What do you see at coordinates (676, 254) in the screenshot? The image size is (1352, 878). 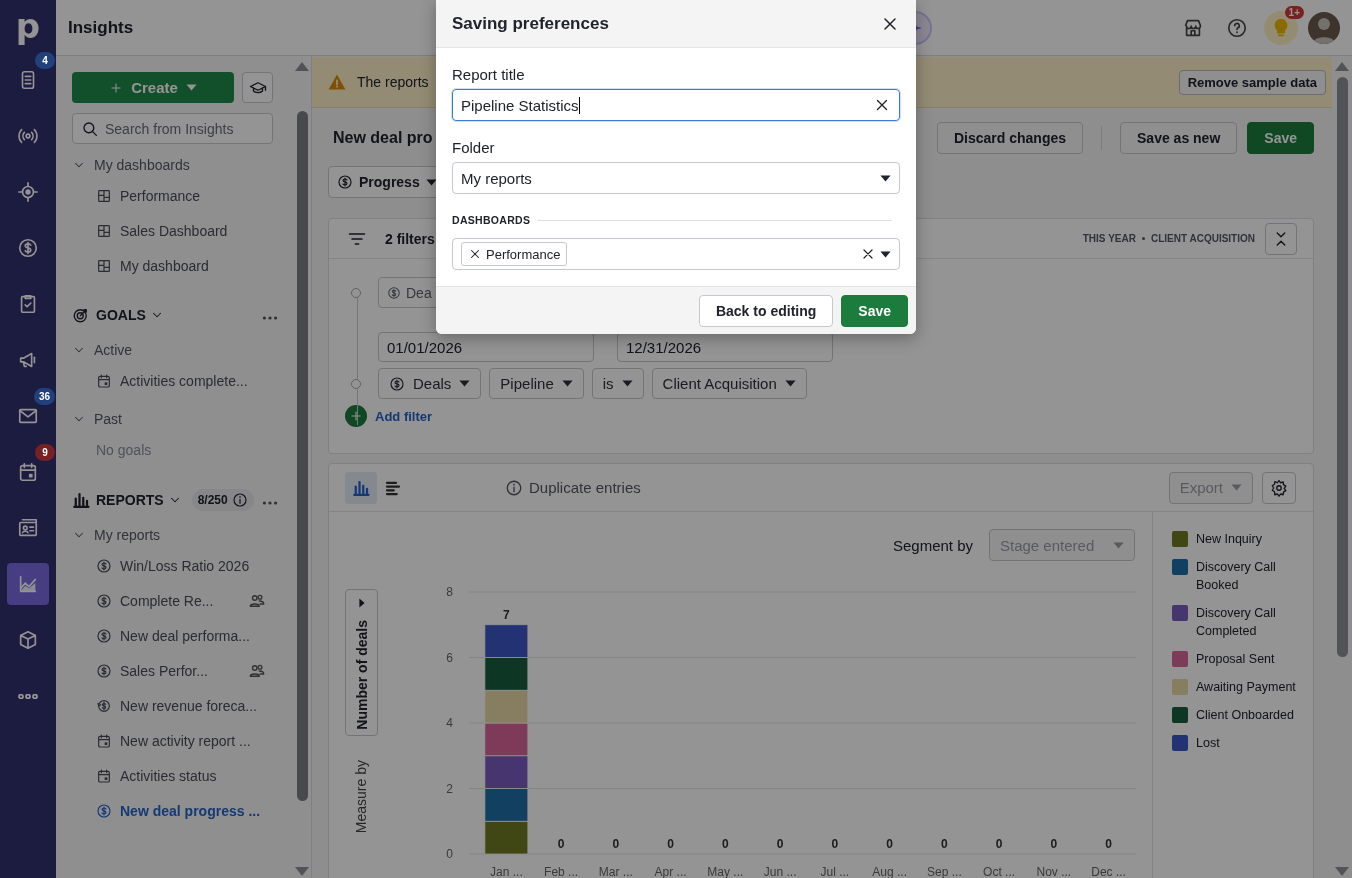 I see `dashboards-field: Performance` at bounding box center [676, 254].